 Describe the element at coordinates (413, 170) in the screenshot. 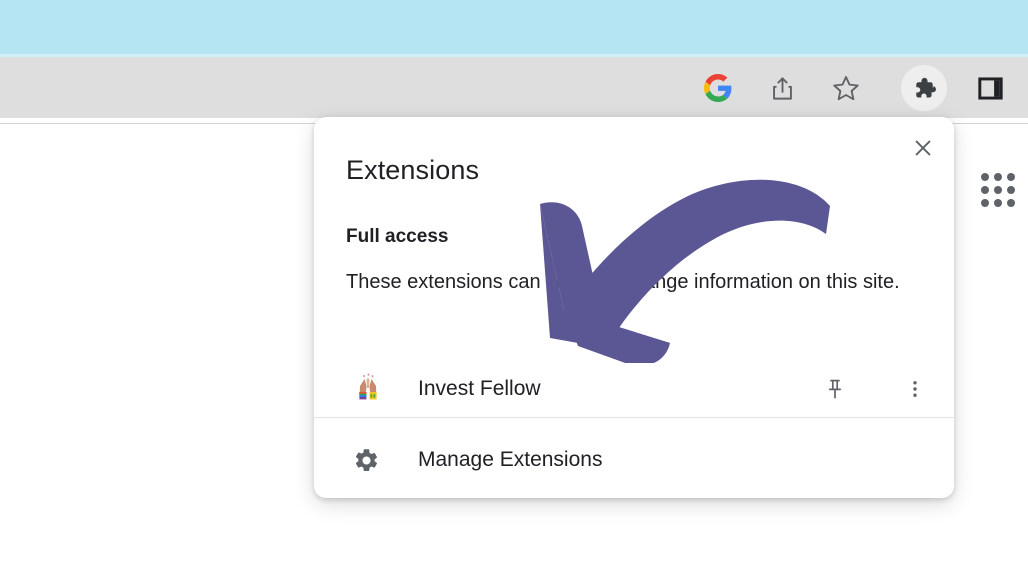

I see `page-title: Extensions` at that location.